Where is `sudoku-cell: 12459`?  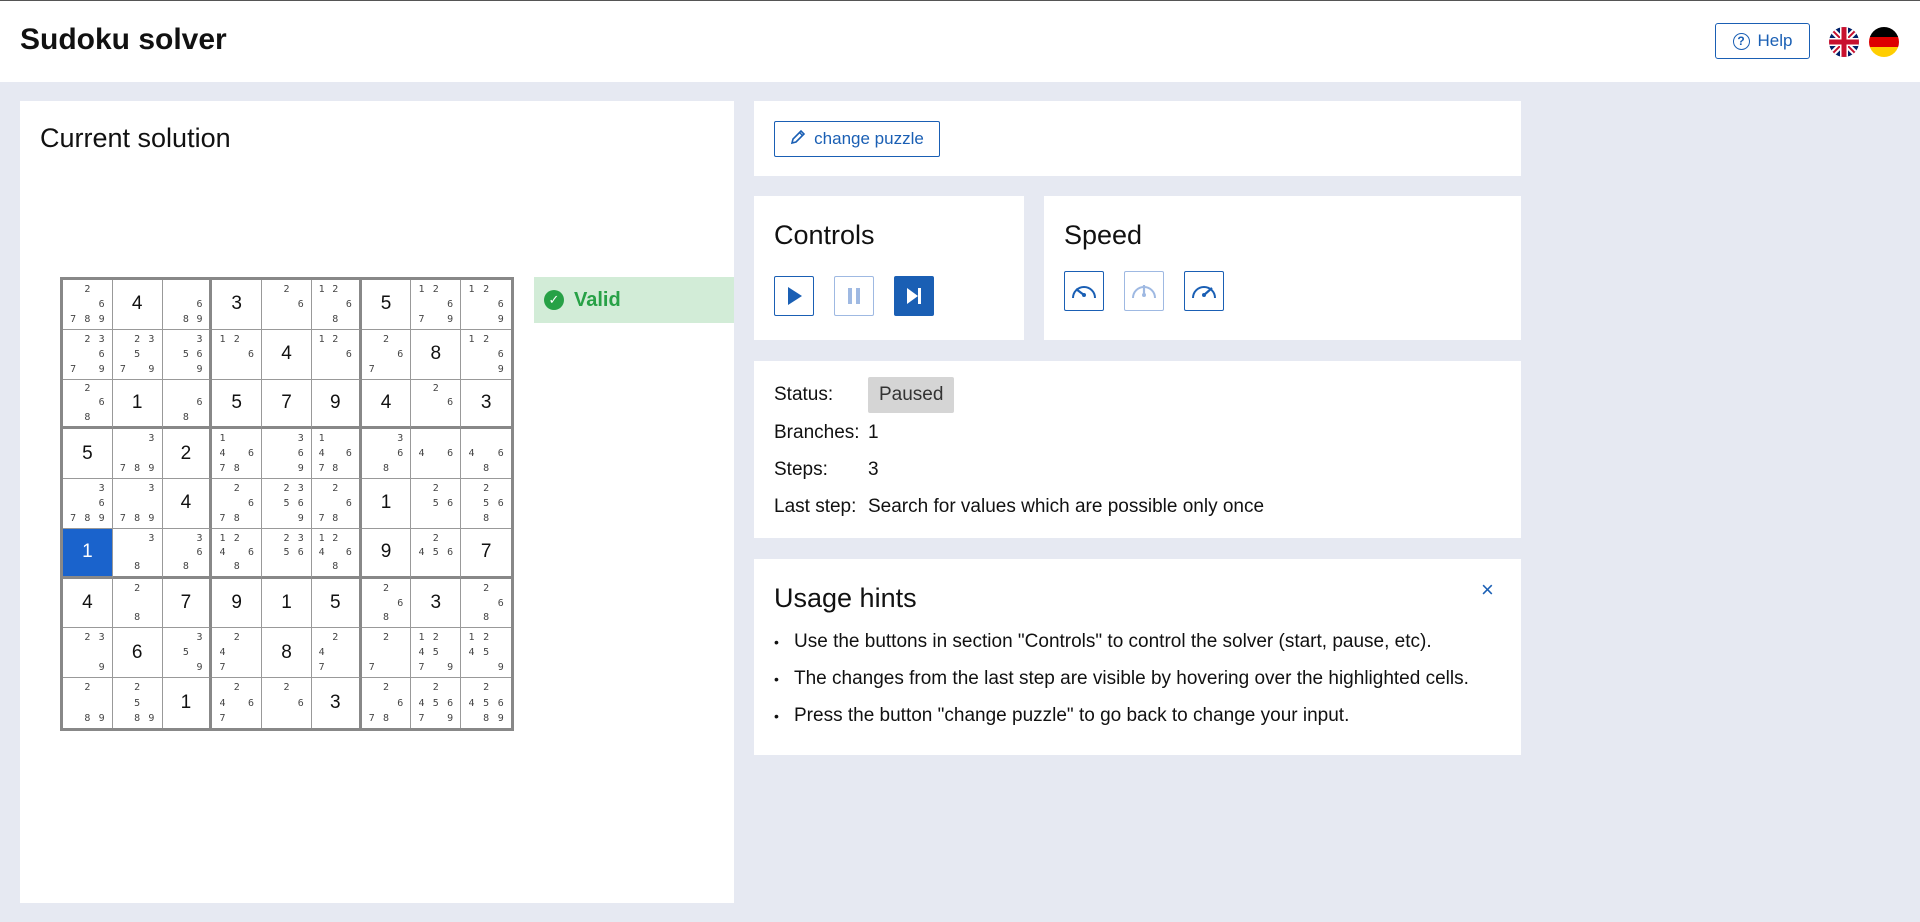
sudoku-cell: 12459 is located at coordinates (486, 653).